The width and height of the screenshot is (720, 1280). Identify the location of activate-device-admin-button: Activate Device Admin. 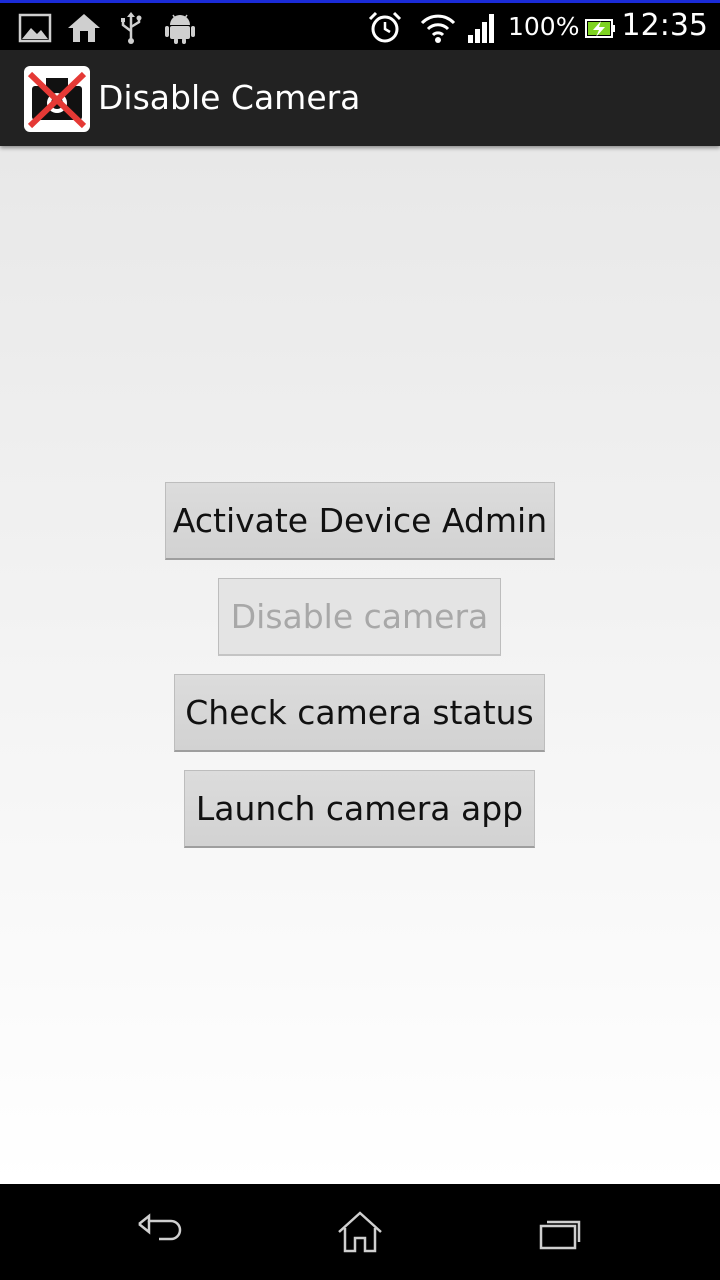
(360, 521).